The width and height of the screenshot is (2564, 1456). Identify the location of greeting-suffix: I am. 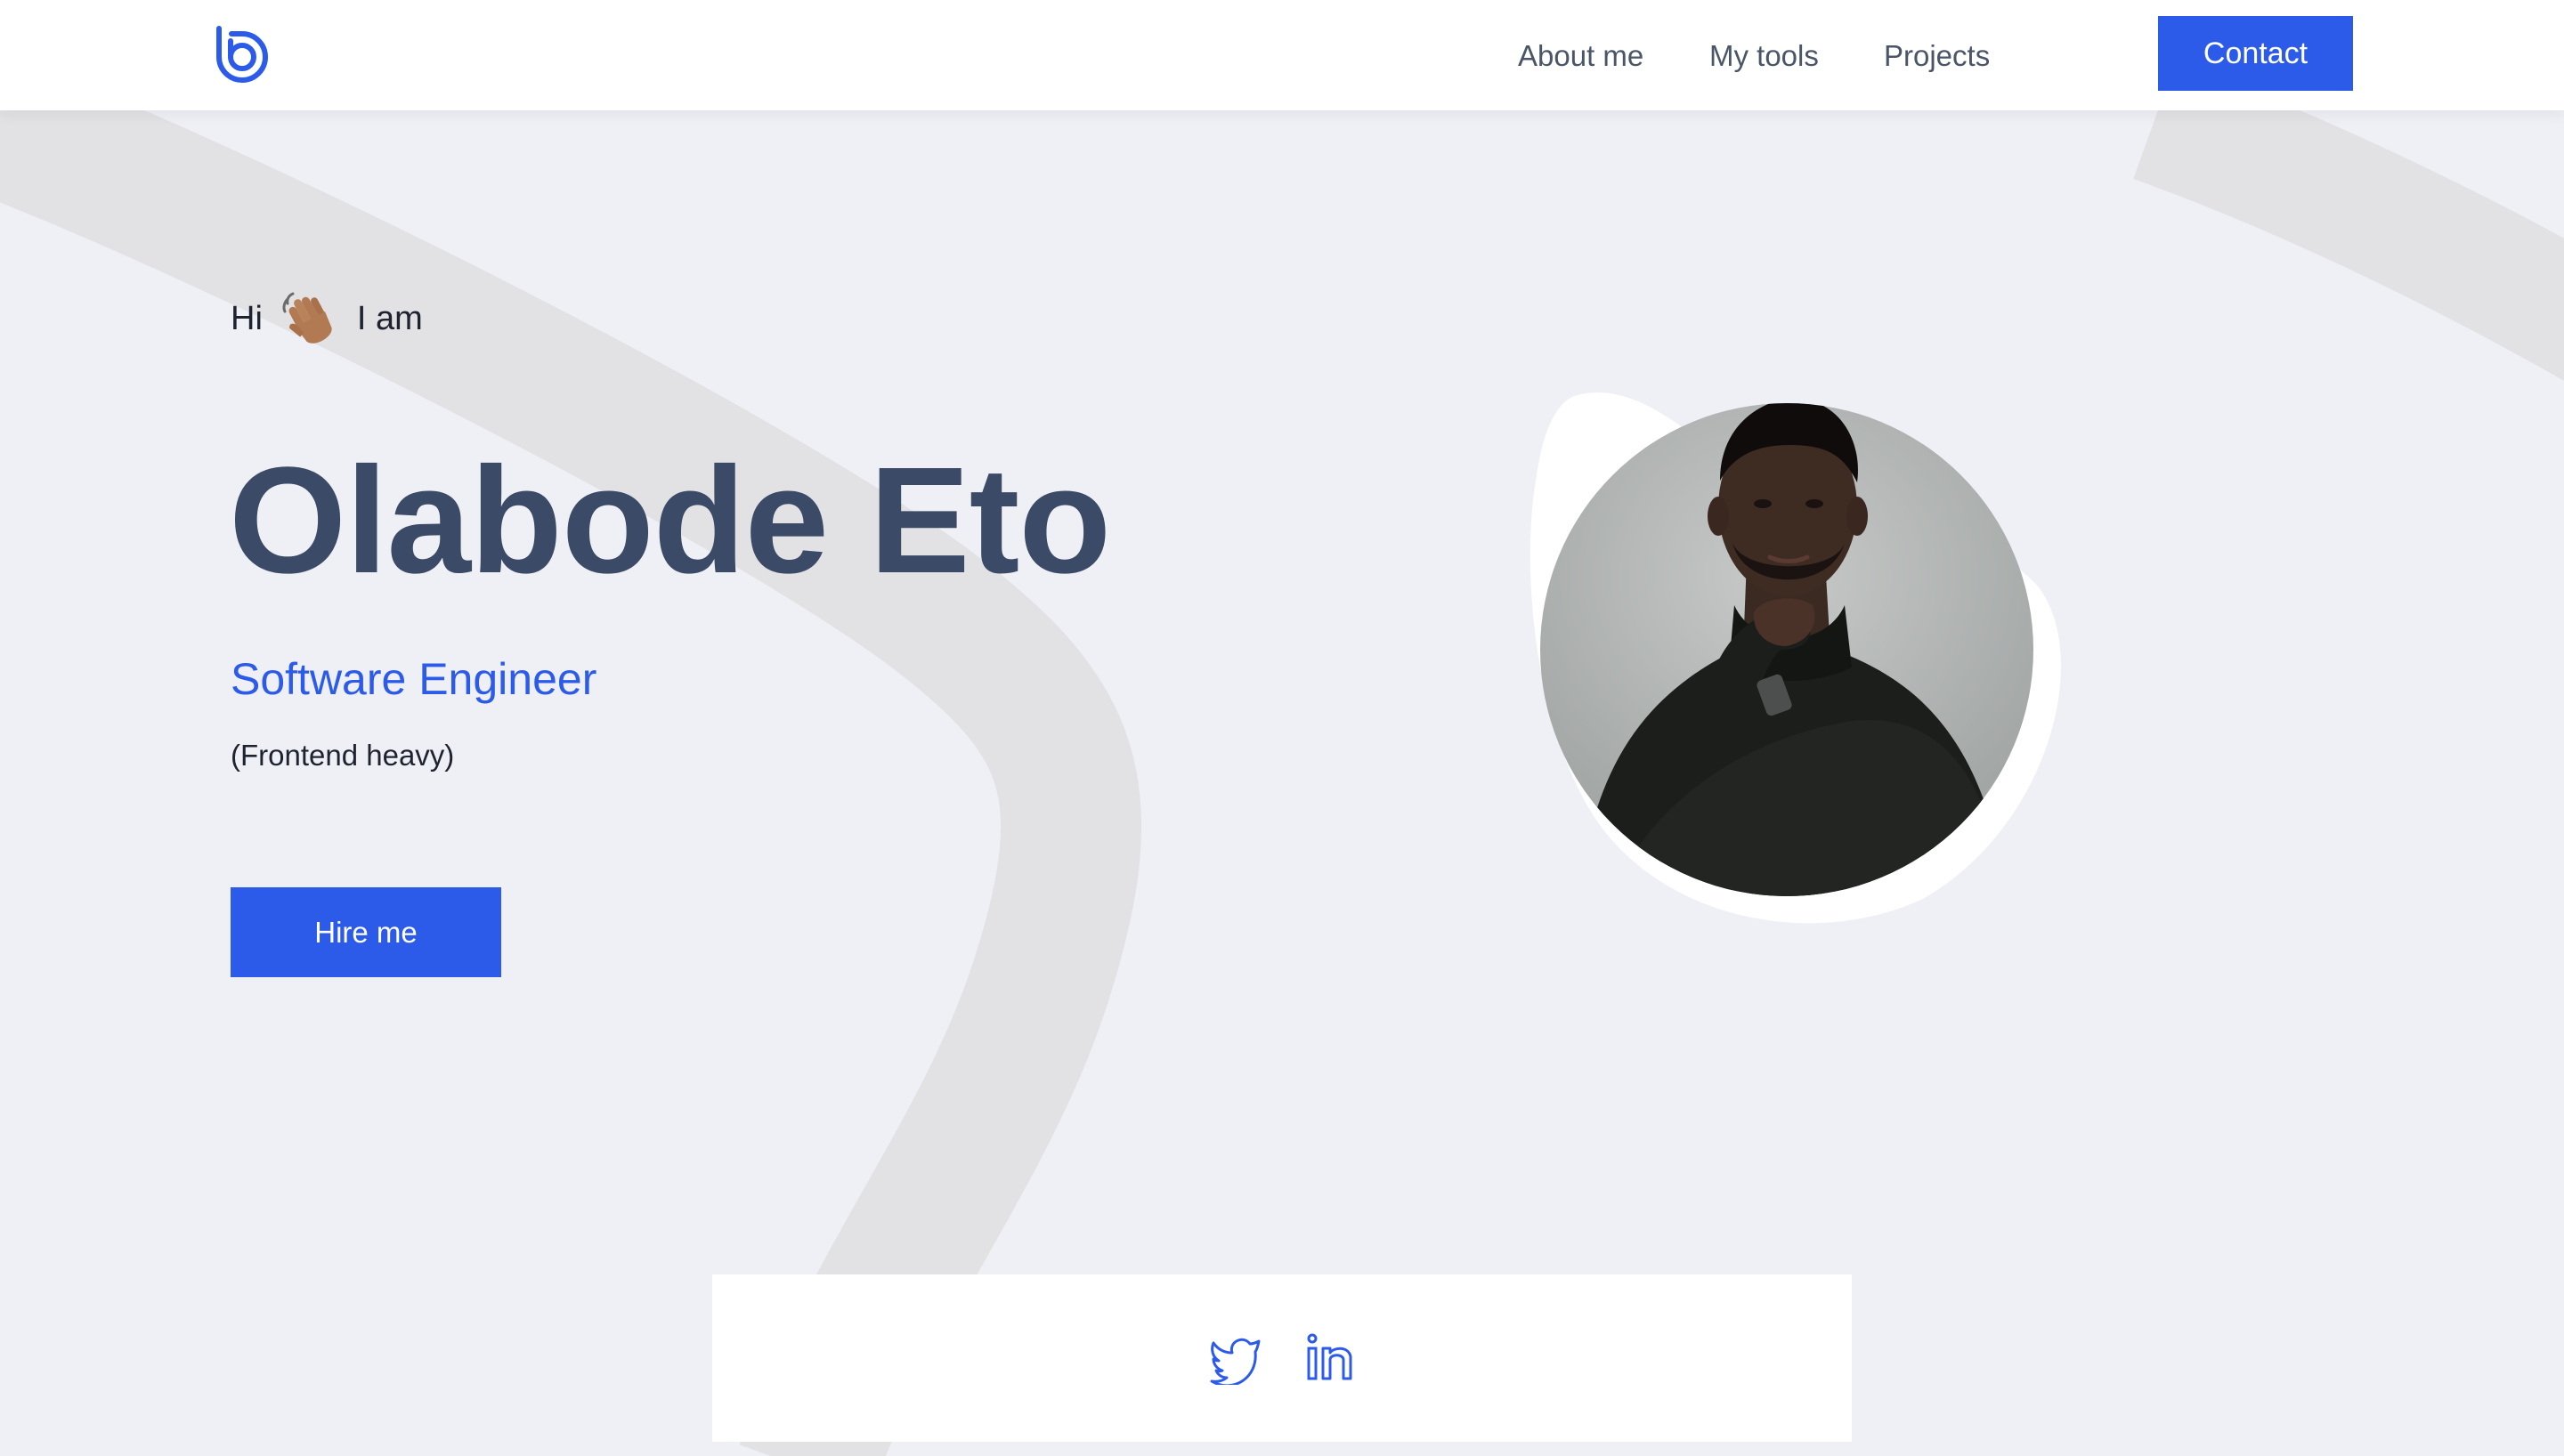
(389, 318).